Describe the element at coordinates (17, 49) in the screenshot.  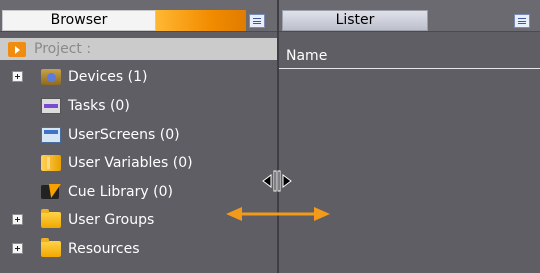
I see `project-icon` at that location.